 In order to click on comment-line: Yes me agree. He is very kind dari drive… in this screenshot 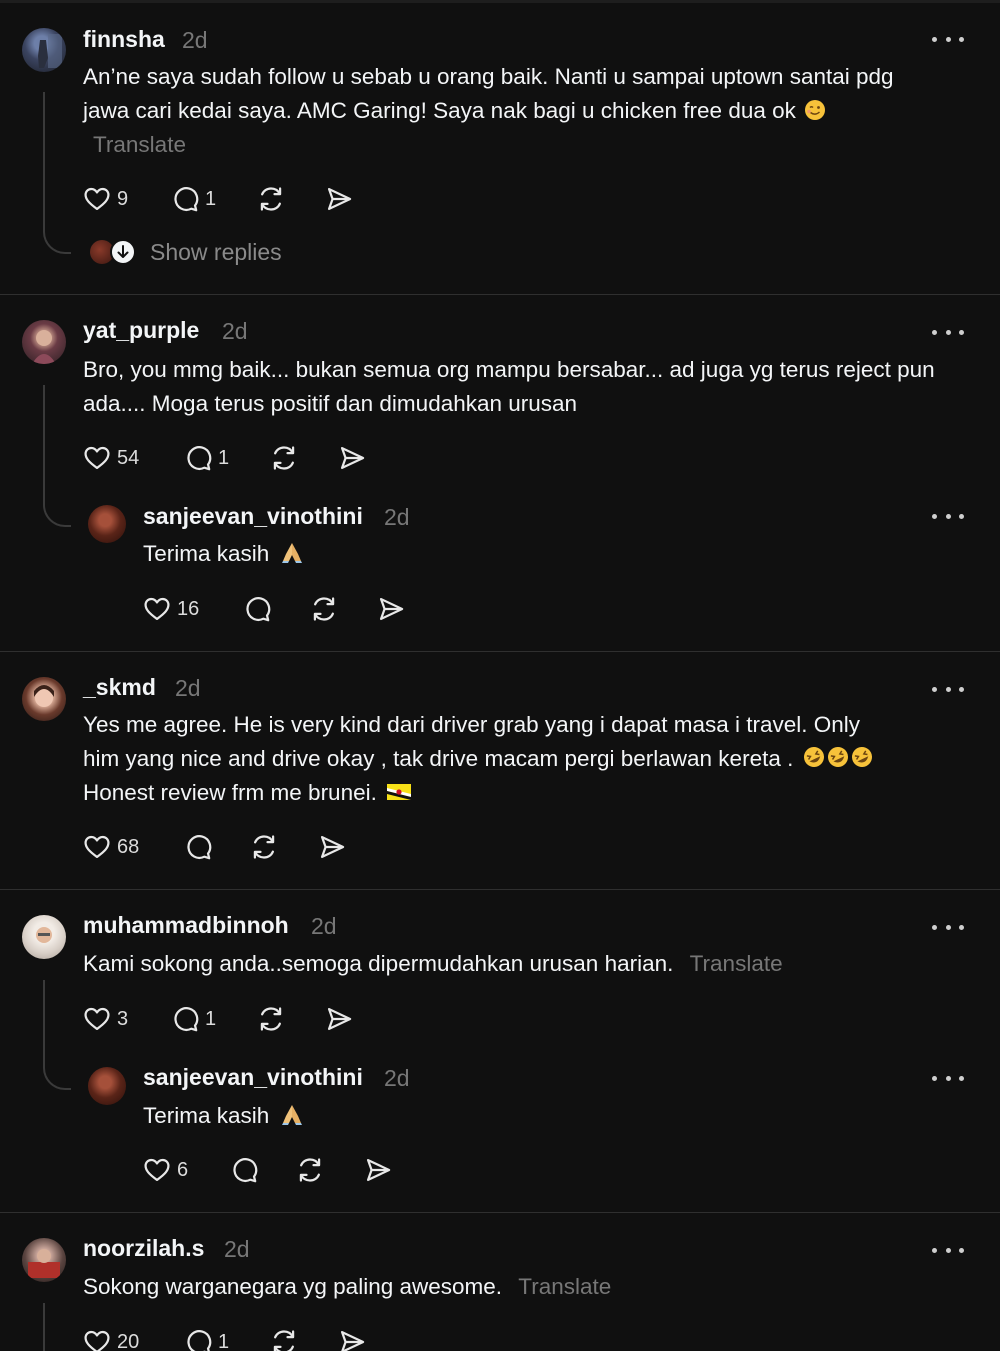, I will do `click(472, 724)`.